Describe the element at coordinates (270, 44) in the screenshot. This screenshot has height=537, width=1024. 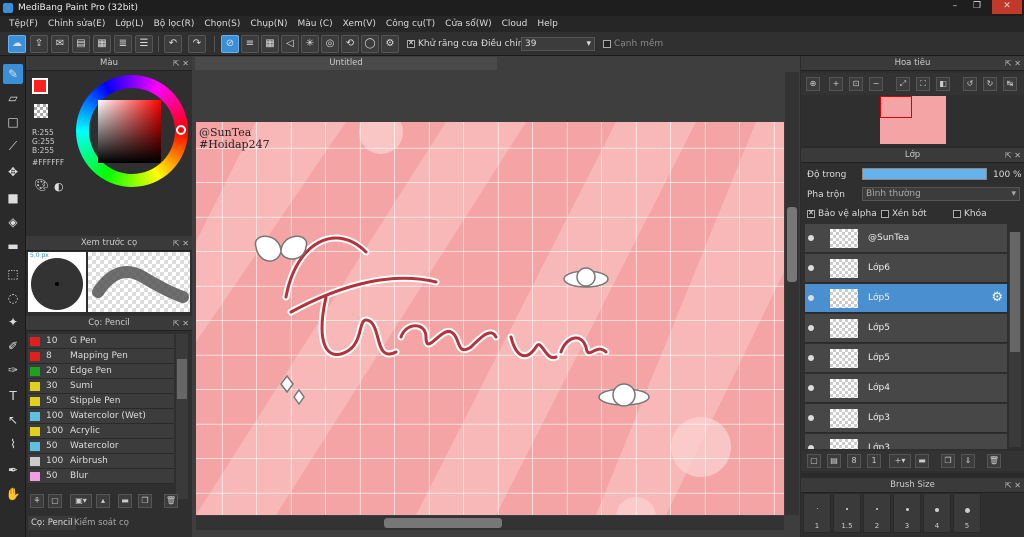
I see `cross-snap-icon: ▦` at that location.